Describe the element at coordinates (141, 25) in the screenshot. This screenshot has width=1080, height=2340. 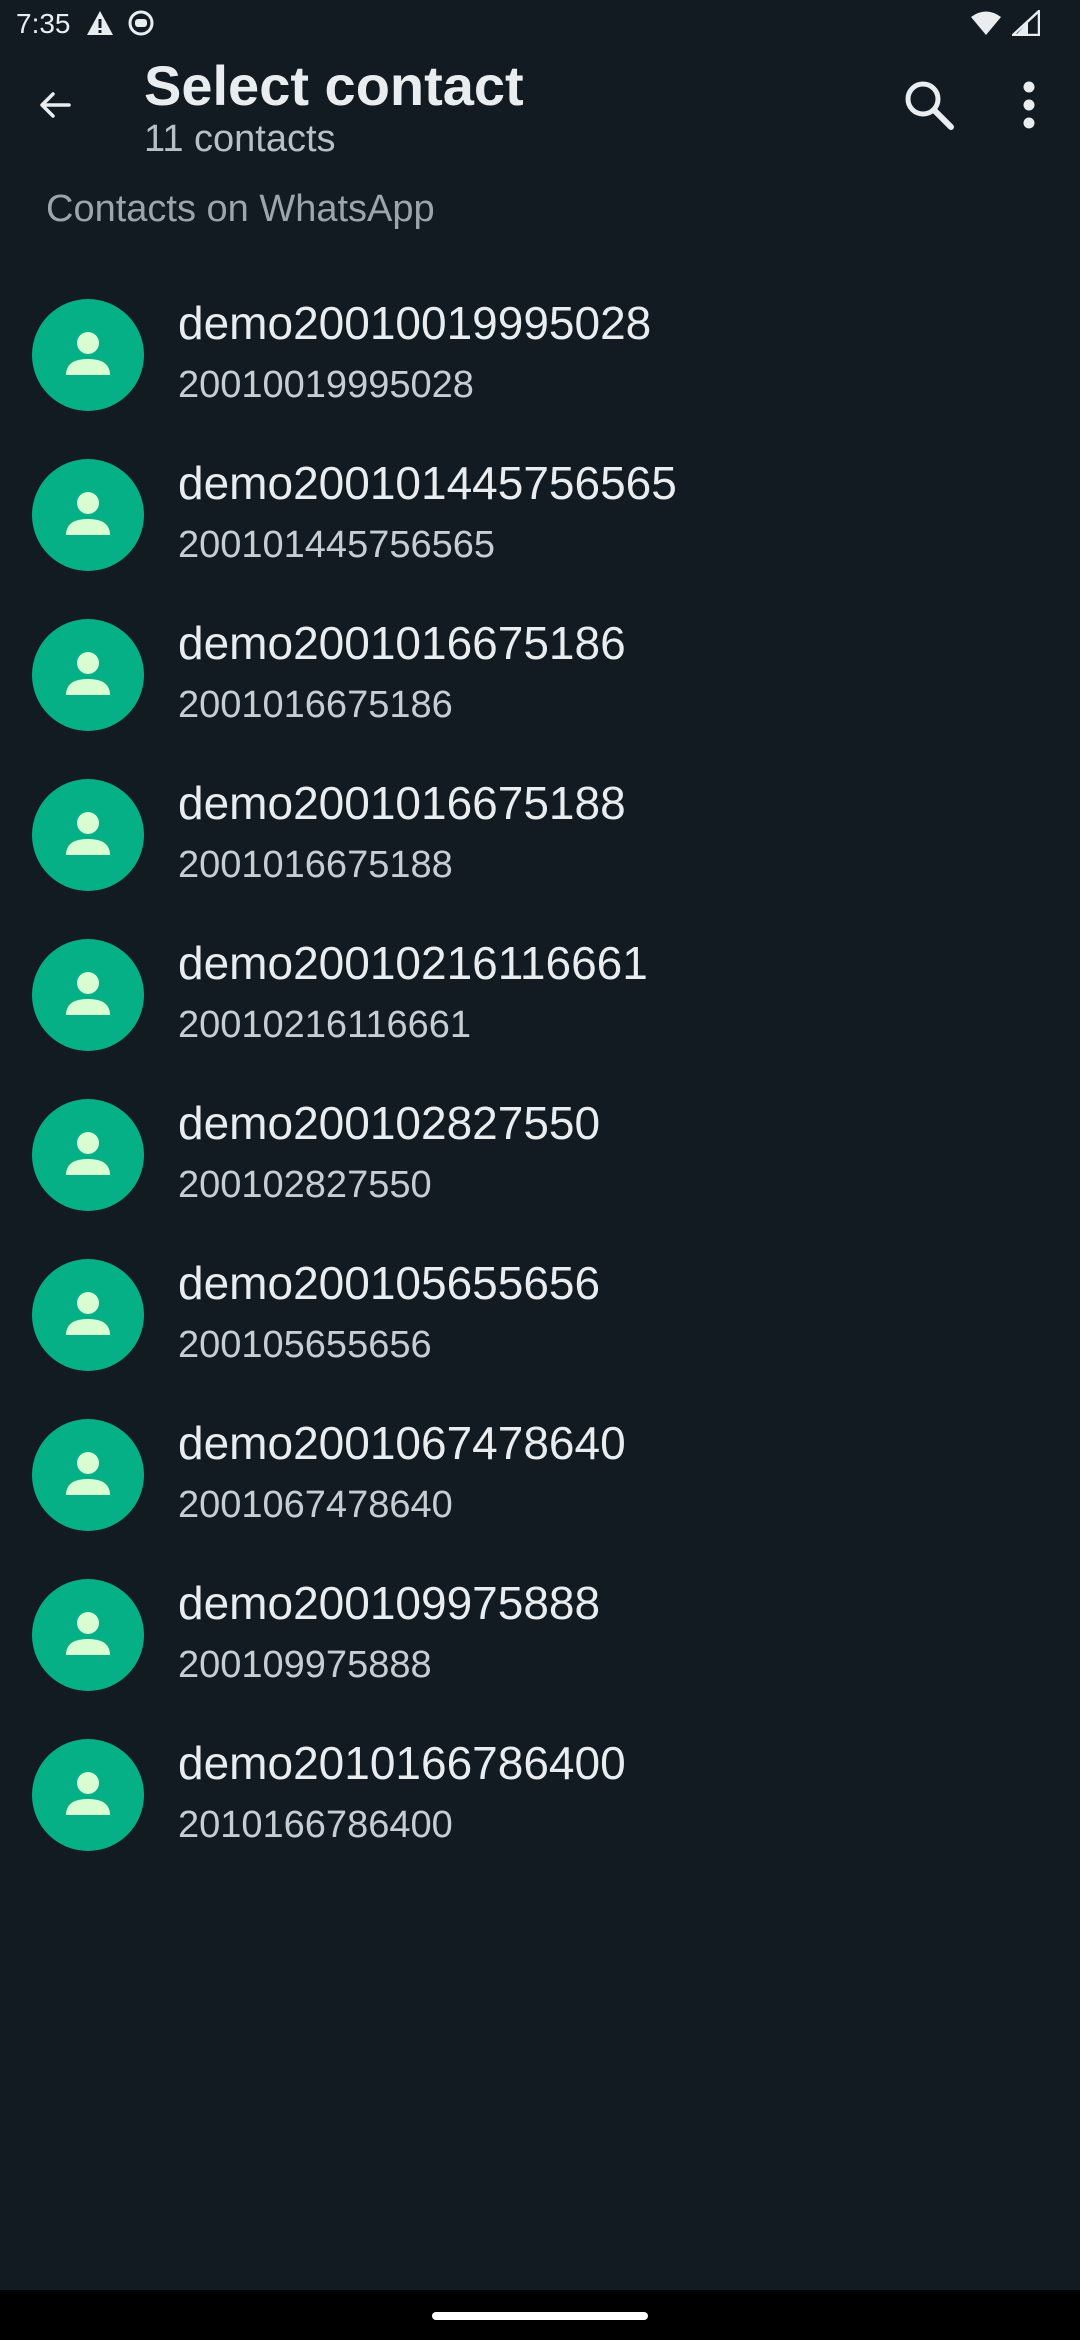
I see `app-notification-icon` at that location.